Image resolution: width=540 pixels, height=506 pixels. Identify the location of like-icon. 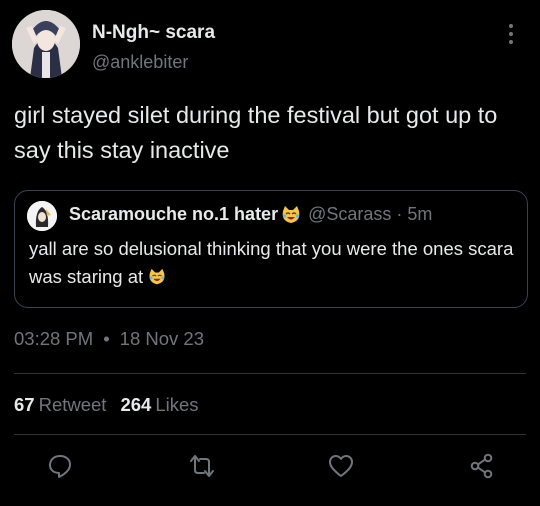
(341, 466).